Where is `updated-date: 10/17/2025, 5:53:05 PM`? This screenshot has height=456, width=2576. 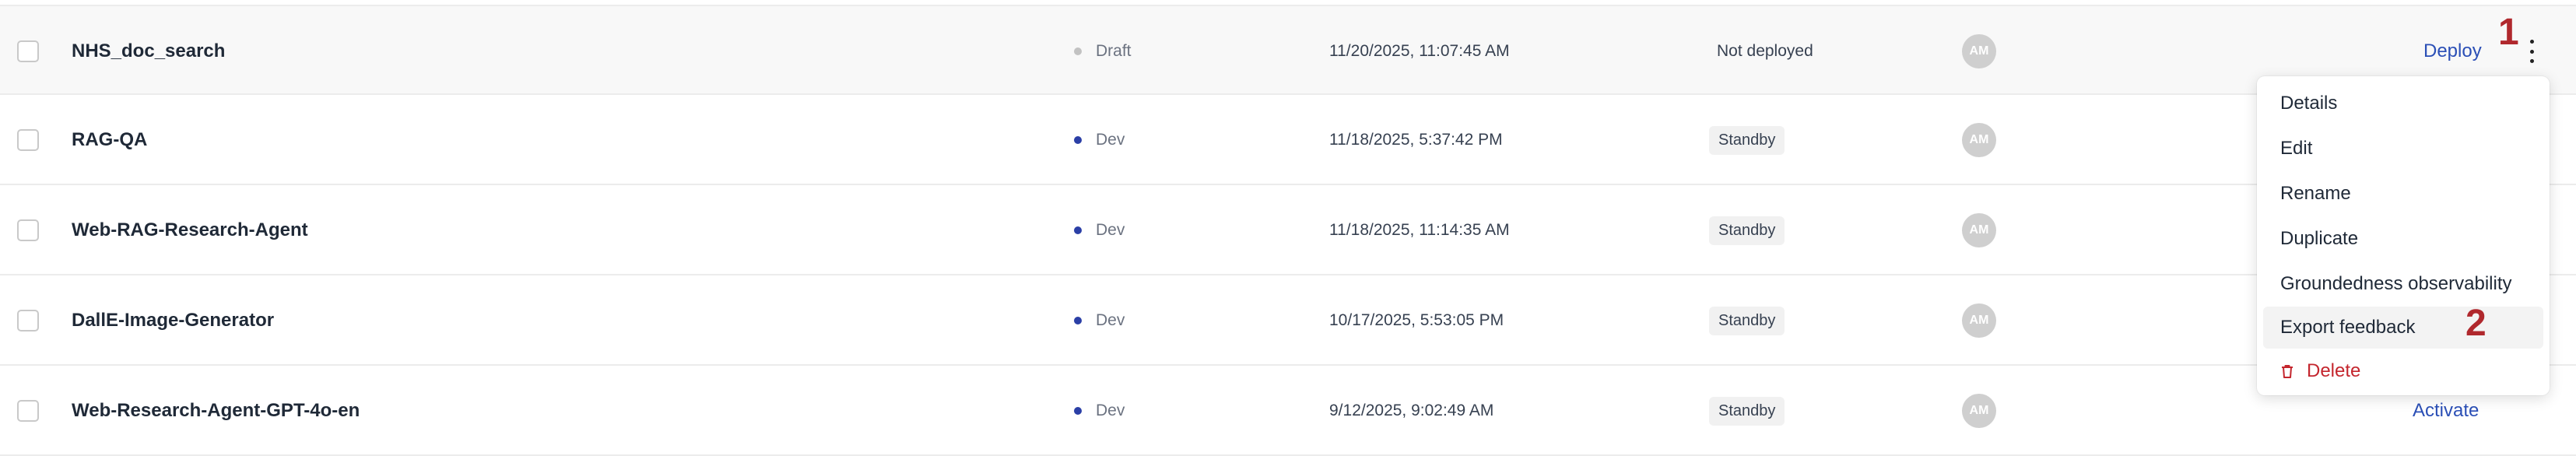
updated-date: 10/17/2025, 5:53:05 PM is located at coordinates (1417, 320).